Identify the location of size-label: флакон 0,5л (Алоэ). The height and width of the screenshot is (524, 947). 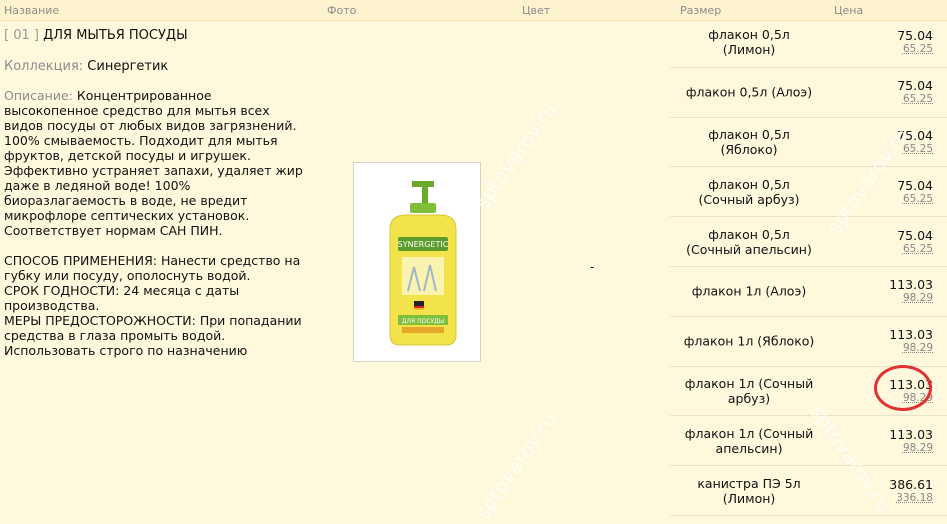
(749, 92).